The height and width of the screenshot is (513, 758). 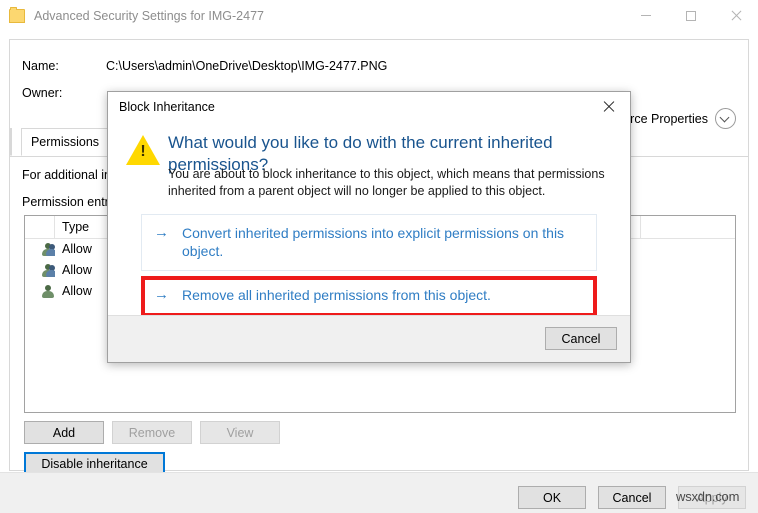 What do you see at coordinates (70, 202) in the screenshot?
I see `permission-entries-label: Permission entrie` at bounding box center [70, 202].